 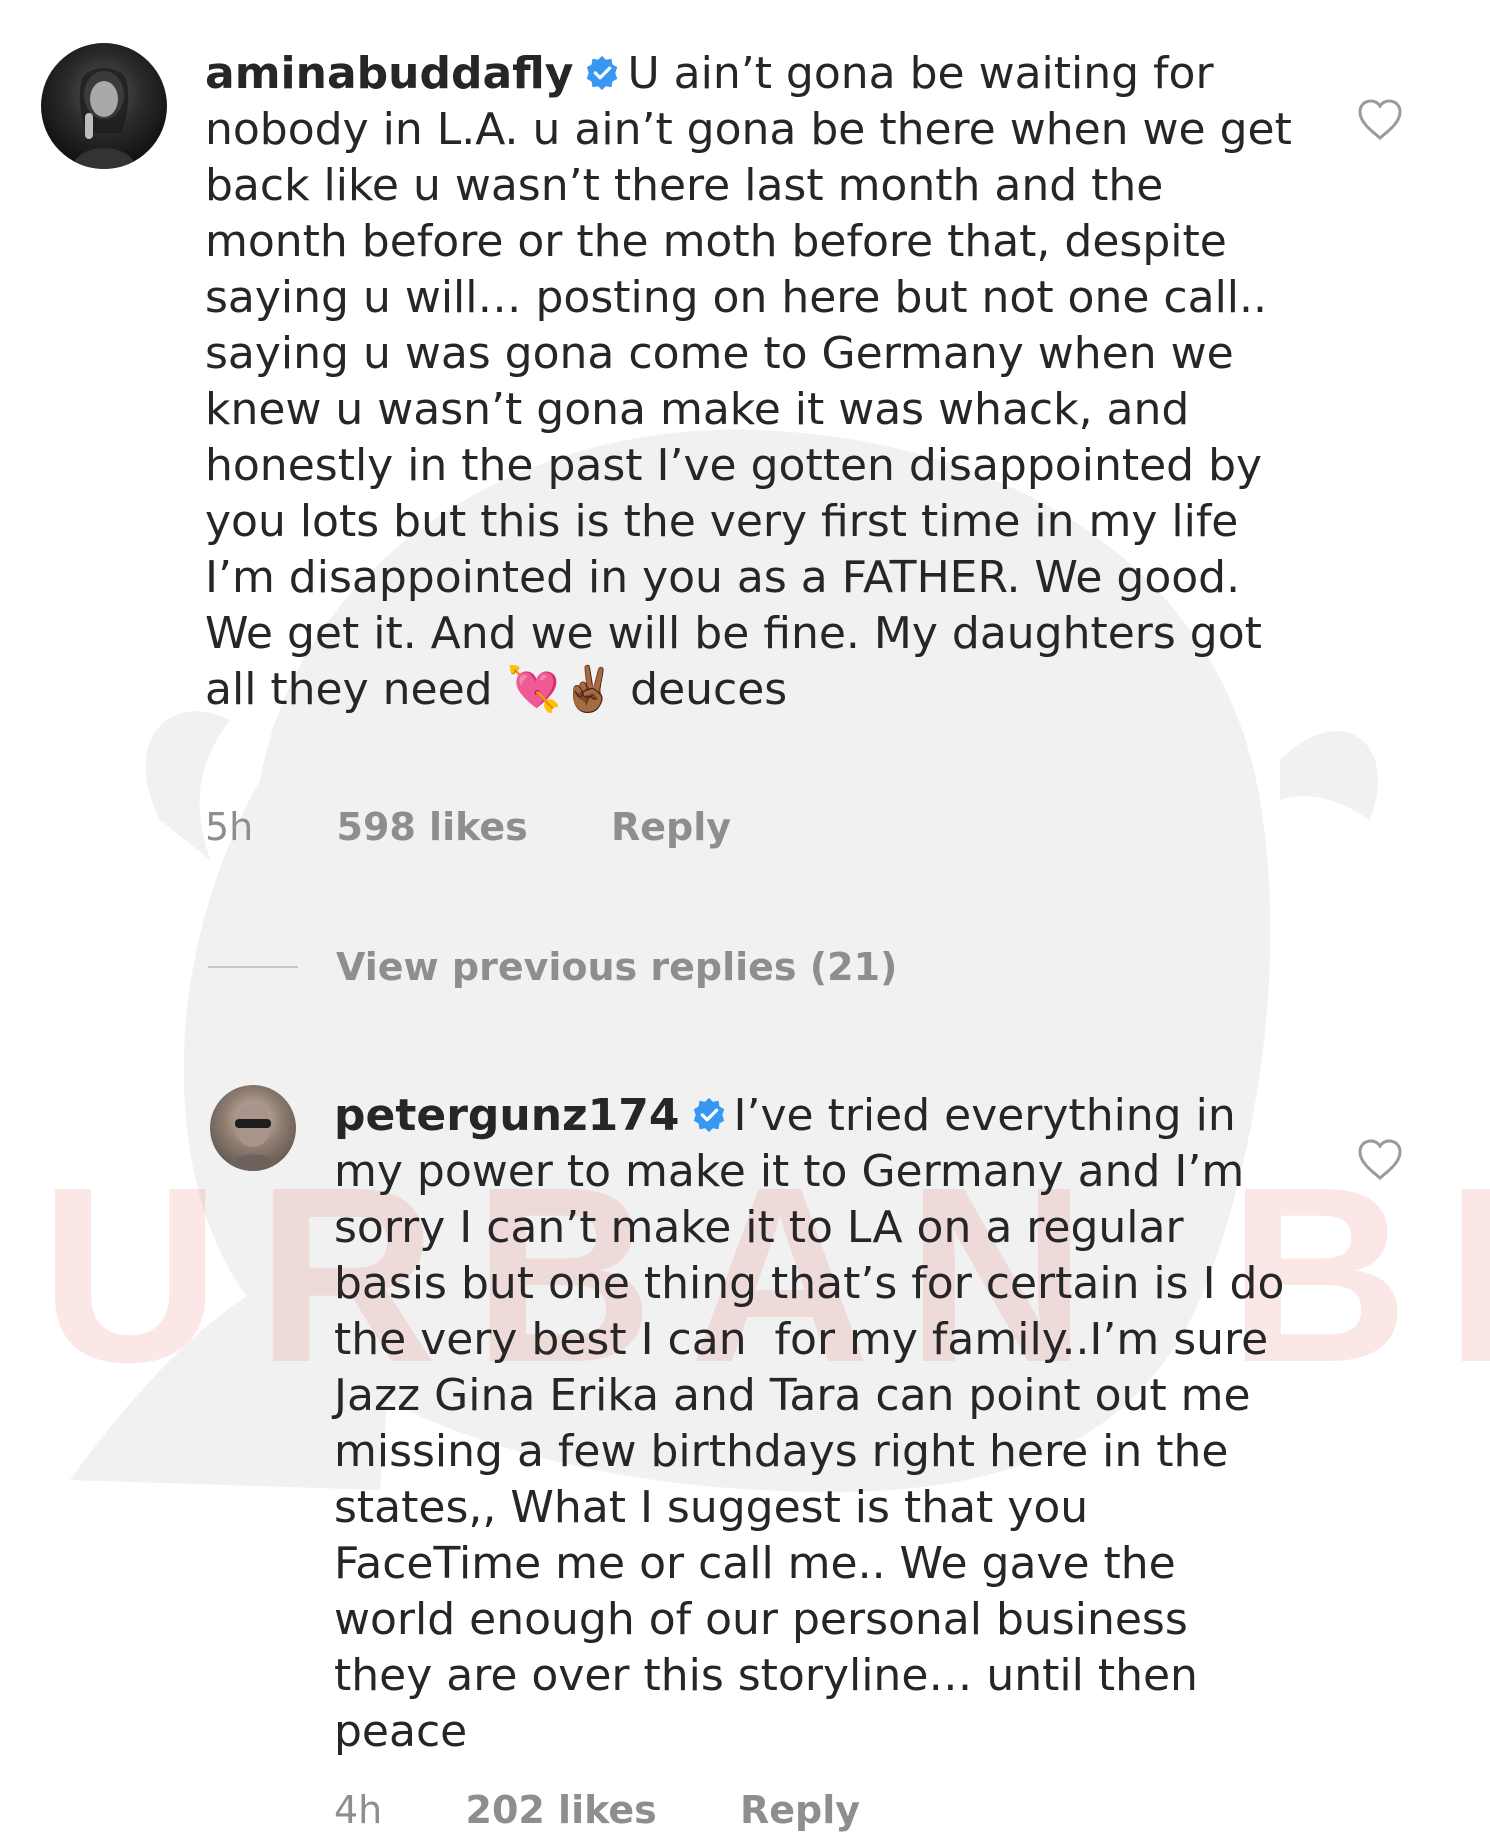 What do you see at coordinates (358, 1810) in the screenshot?
I see `comment-age: 4h` at bounding box center [358, 1810].